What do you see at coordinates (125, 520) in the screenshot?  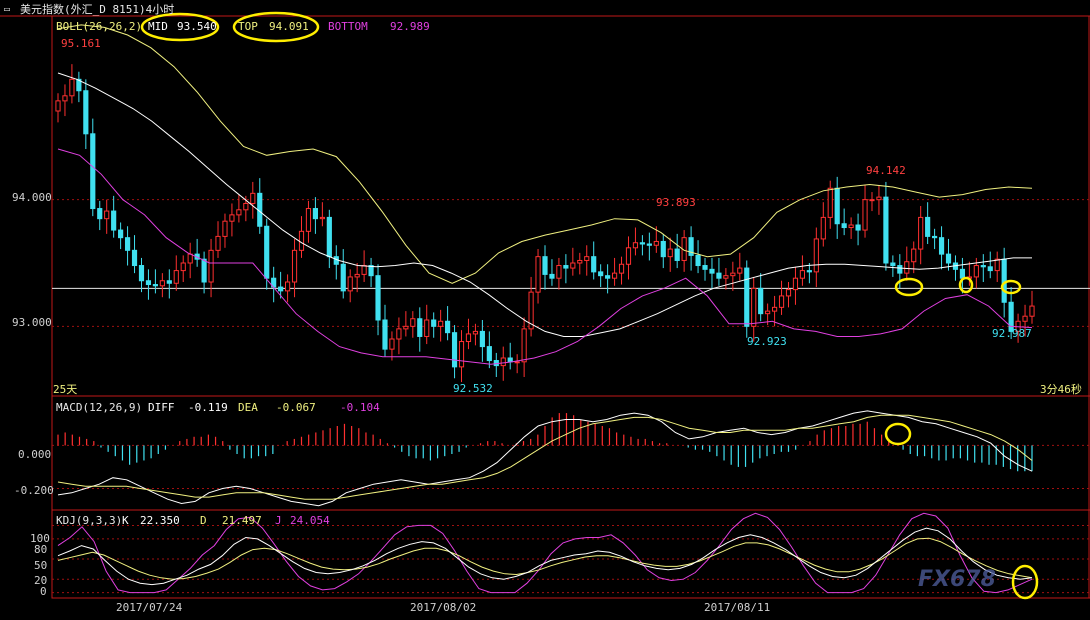 I see `kdj-k-label: K` at bounding box center [125, 520].